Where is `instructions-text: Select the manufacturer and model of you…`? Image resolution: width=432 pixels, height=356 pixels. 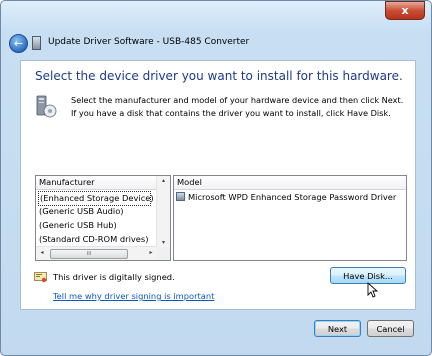
instructions-text: Select the manufacturer and model of you… is located at coordinates (237, 106).